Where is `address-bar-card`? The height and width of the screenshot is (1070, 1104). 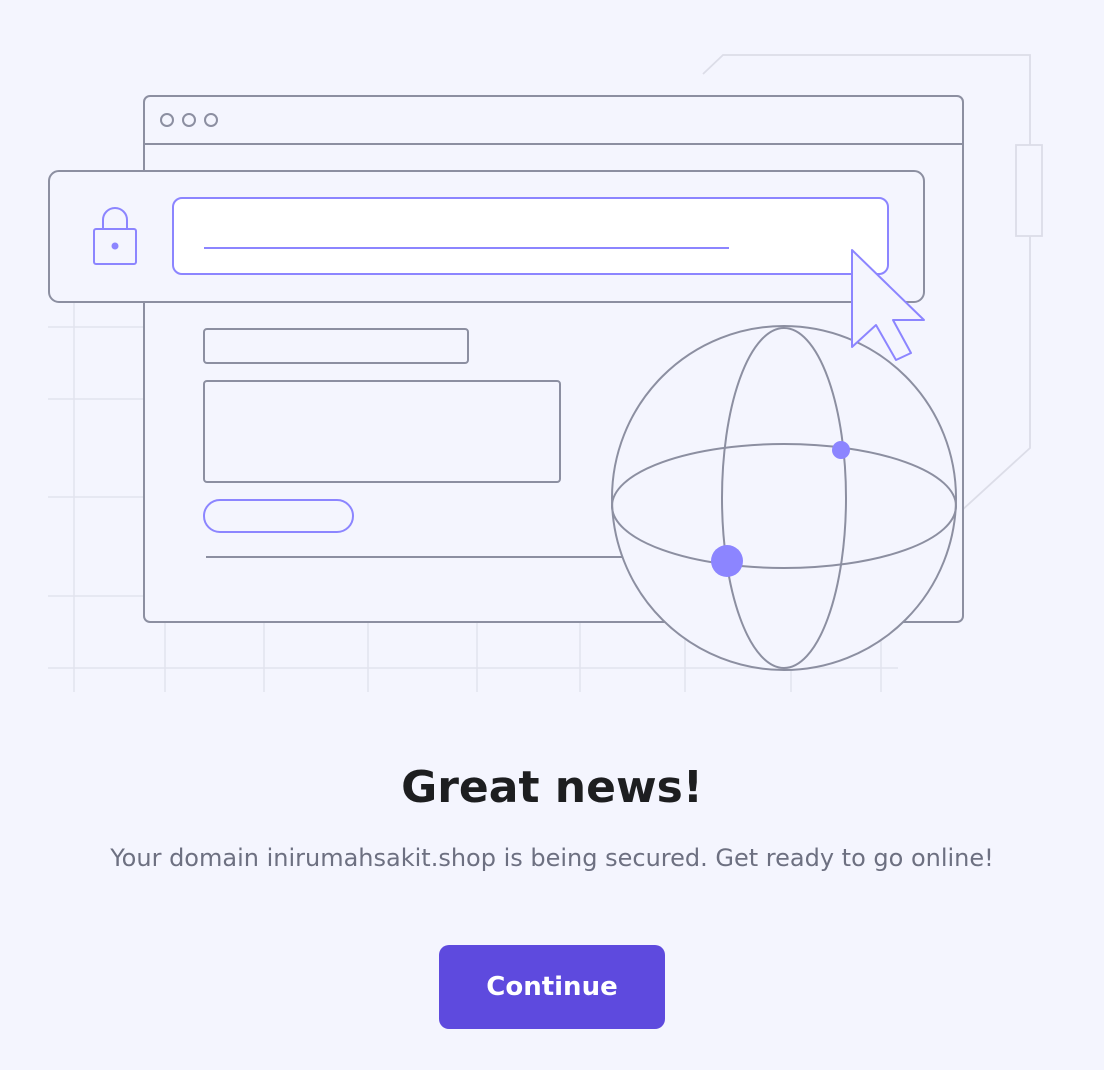 address-bar-card is located at coordinates (486, 236).